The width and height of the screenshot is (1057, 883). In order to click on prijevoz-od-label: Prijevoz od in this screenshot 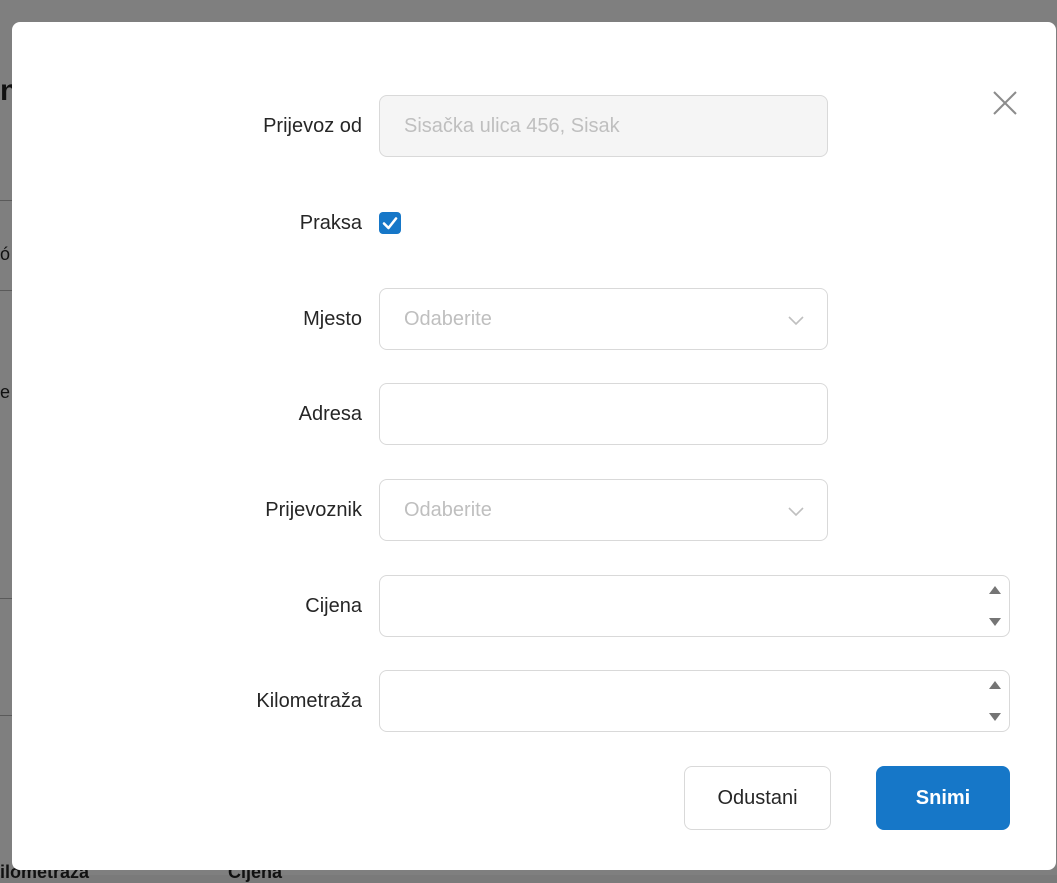, I will do `click(312, 126)`.